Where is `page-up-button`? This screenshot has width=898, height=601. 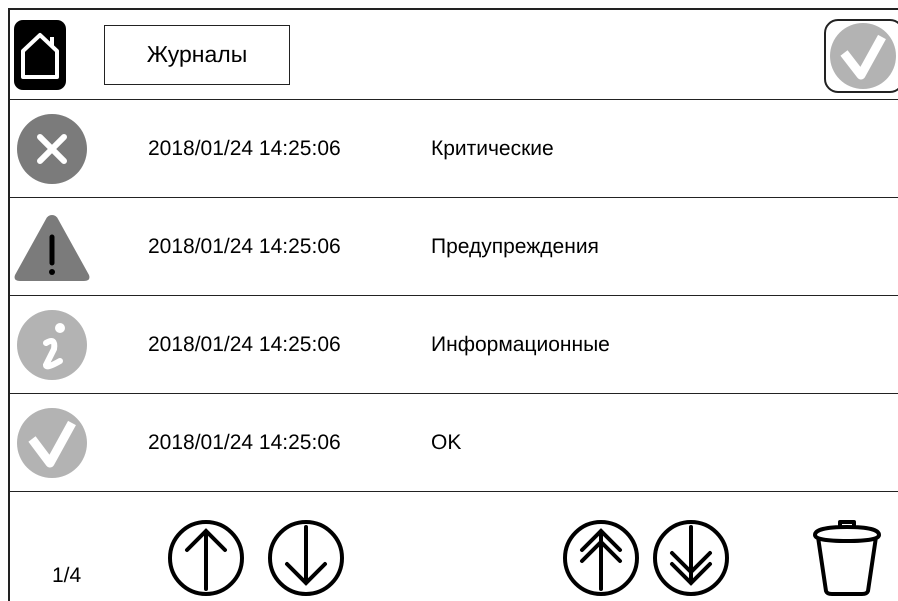
page-up-button is located at coordinates (601, 558).